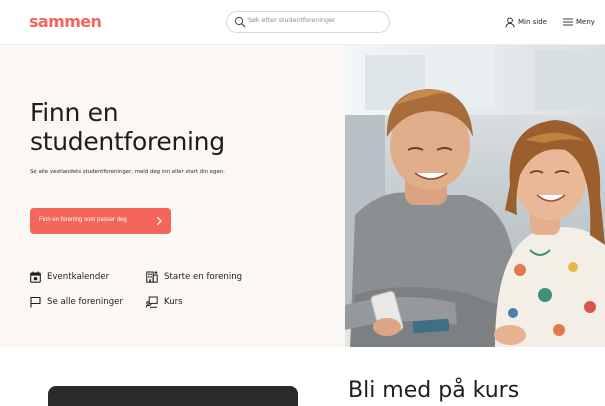 This screenshot has height=406, width=605. Describe the element at coordinates (159, 221) in the screenshot. I see `chevron-right-icon` at that location.